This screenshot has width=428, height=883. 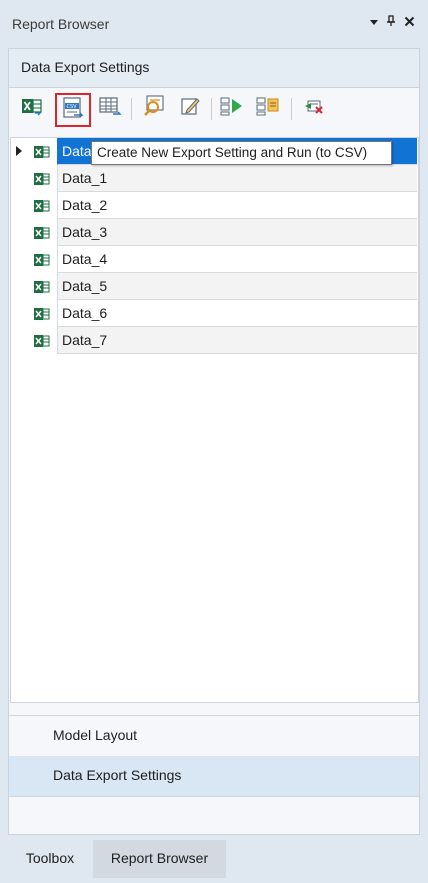 What do you see at coordinates (391, 22) in the screenshot?
I see `pin-icon` at bounding box center [391, 22].